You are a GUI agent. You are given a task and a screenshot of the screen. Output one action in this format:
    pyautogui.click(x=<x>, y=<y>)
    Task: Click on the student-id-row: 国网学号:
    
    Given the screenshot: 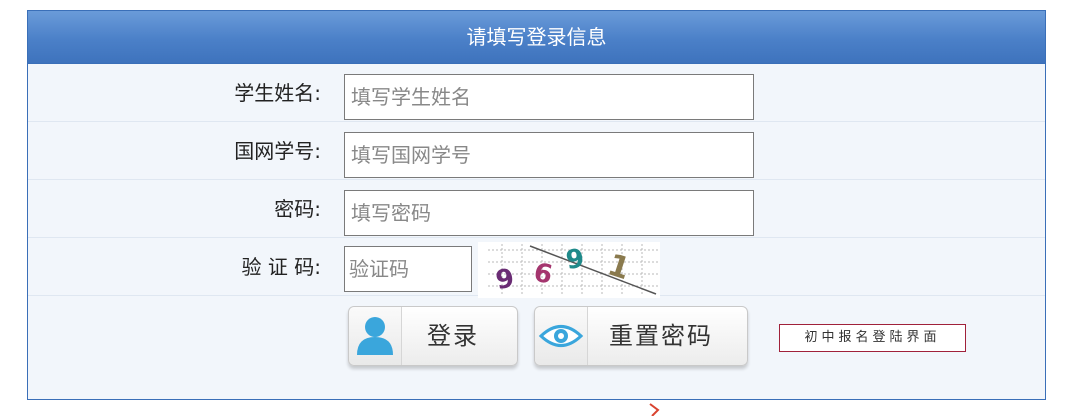 What is the action you would take?
    pyautogui.click(x=536, y=151)
    